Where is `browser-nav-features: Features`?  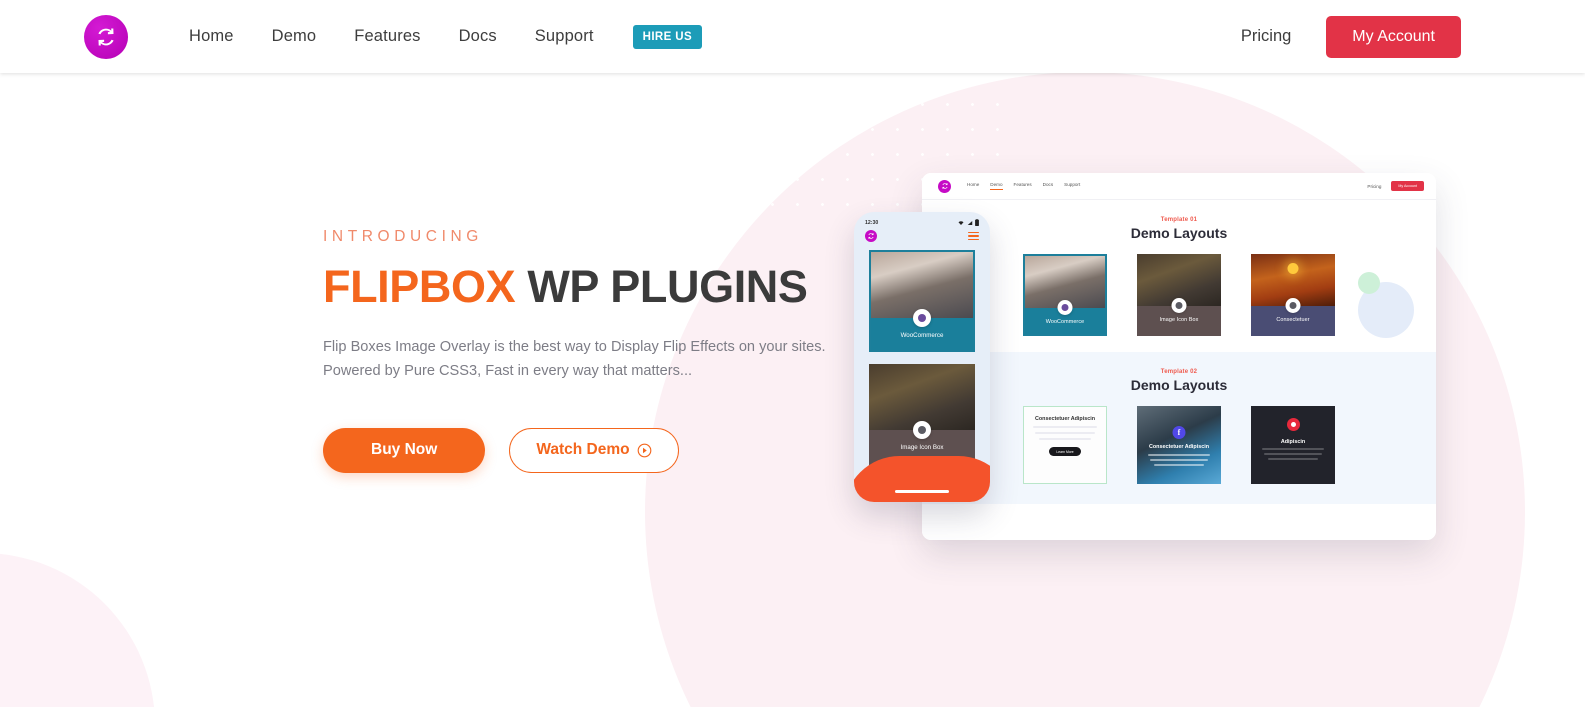 browser-nav-features: Features is located at coordinates (1022, 185).